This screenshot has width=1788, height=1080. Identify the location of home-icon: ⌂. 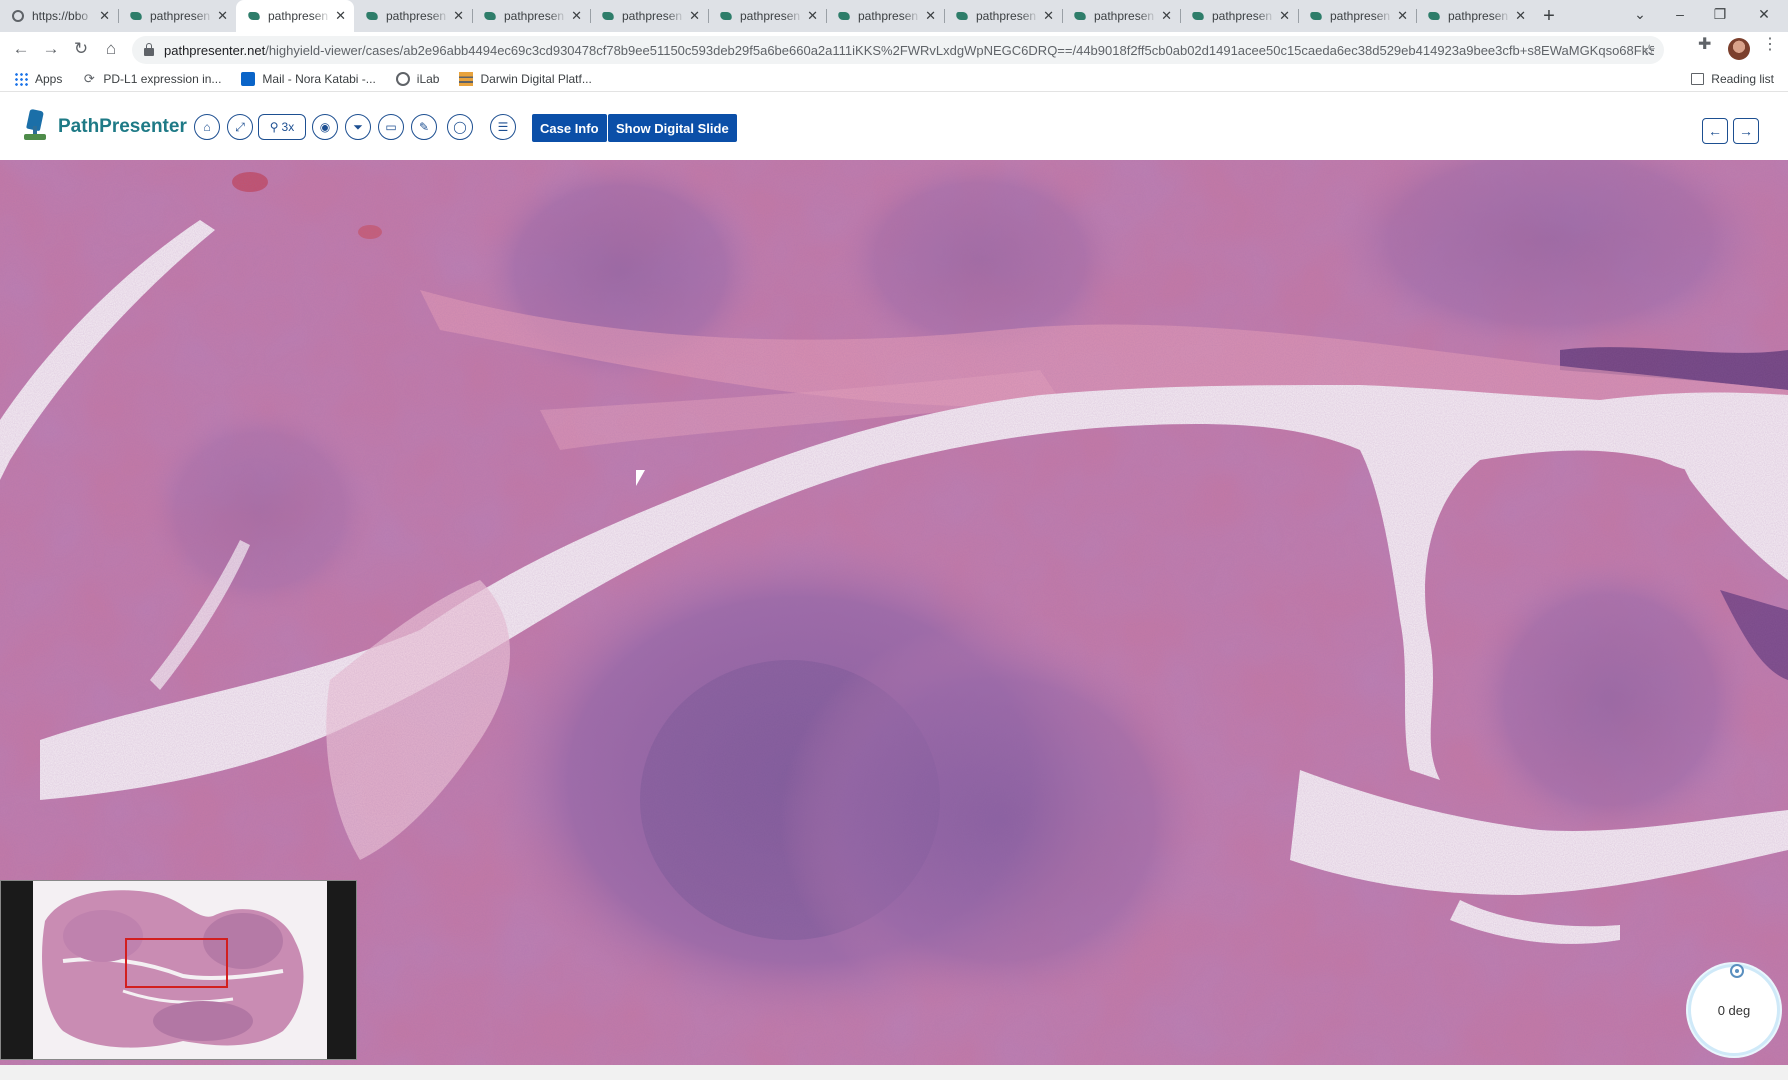
(207, 127).